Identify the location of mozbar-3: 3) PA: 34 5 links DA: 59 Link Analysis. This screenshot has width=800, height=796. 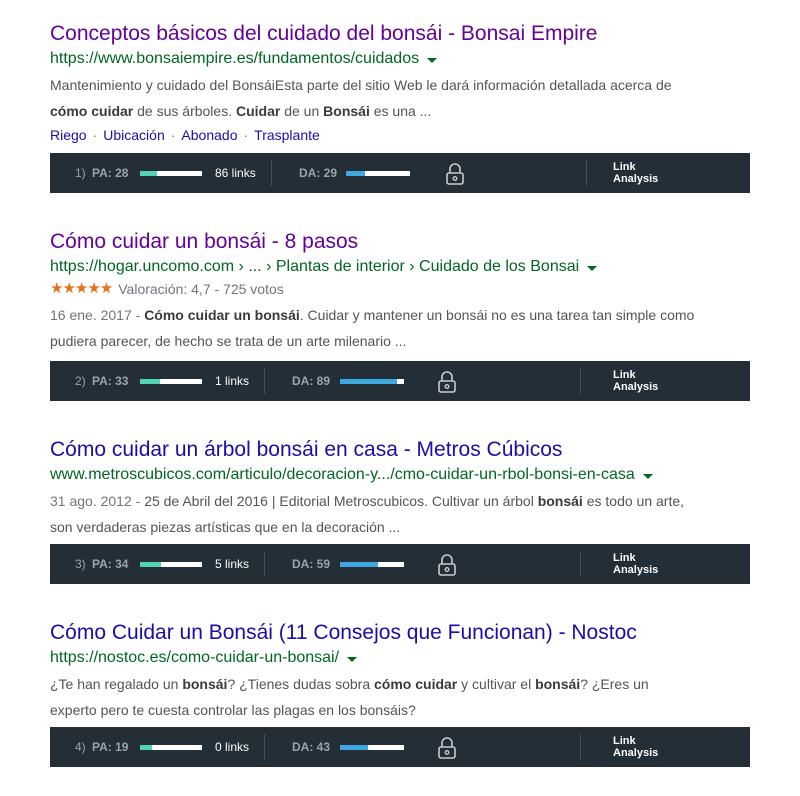
(400, 564).